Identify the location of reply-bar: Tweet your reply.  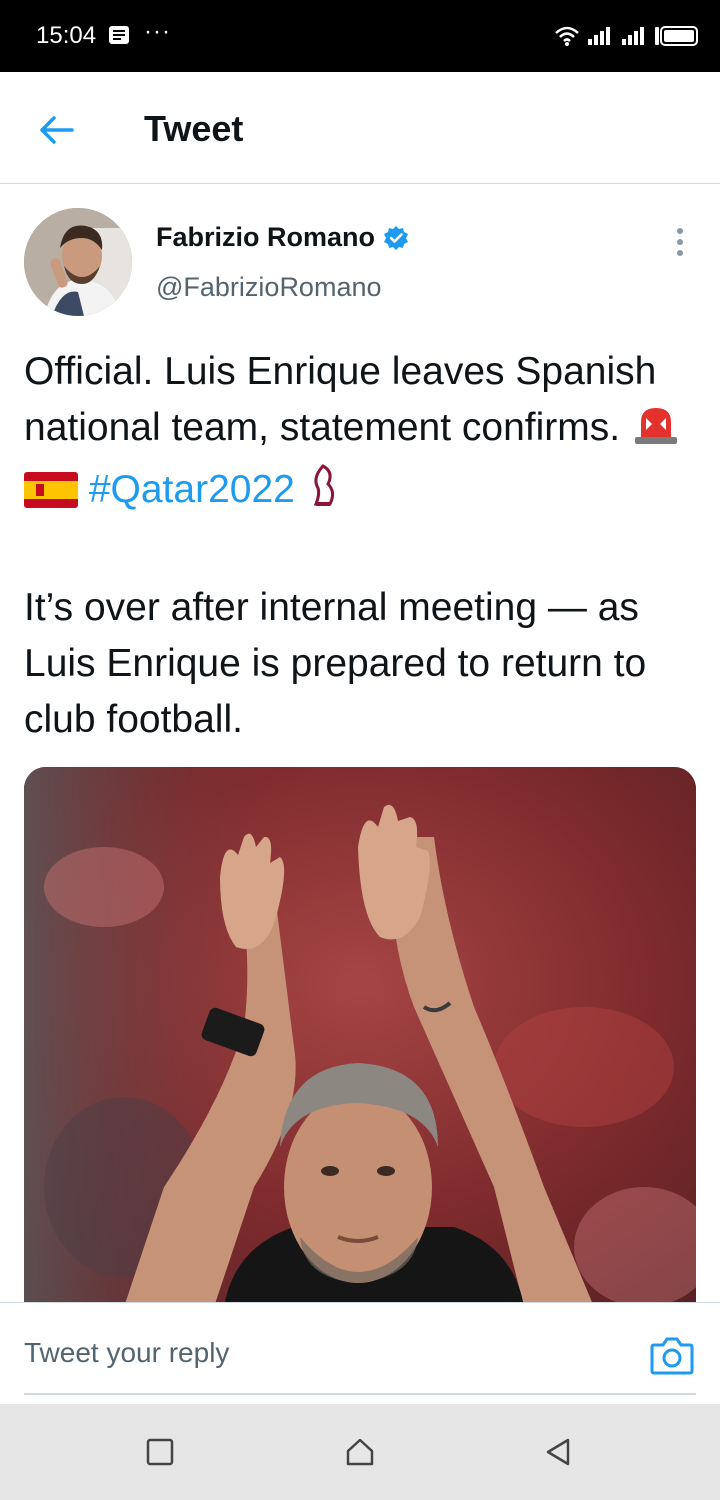
(360, 1352).